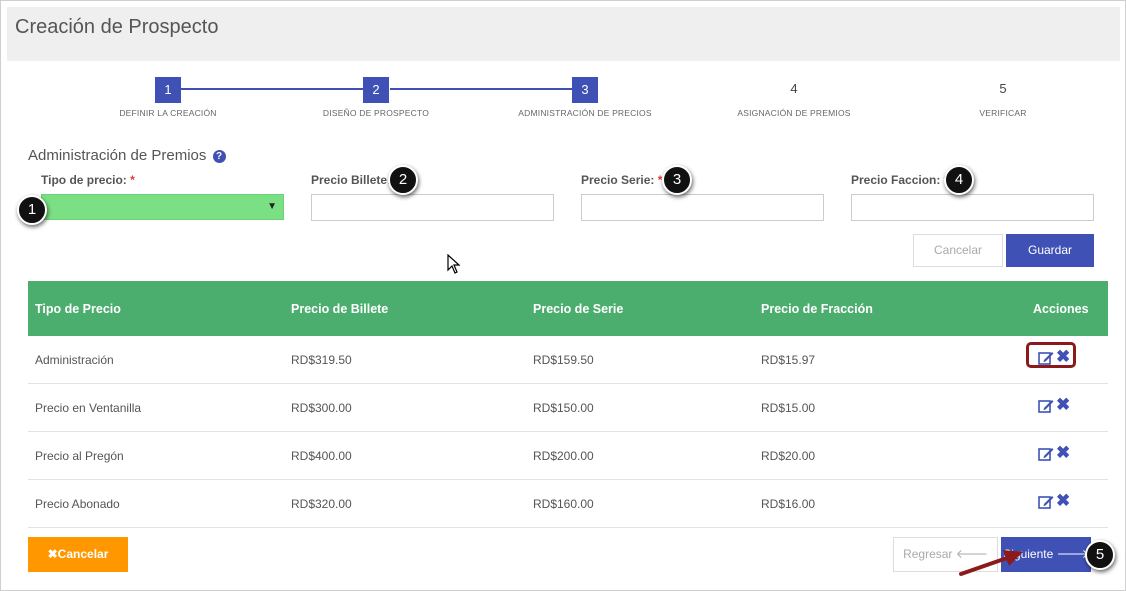 Image resolution: width=1126 pixels, height=591 pixels. Describe the element at coordinates (972, 207) in the screenshot. I see `precio-faccion-input` at that location.